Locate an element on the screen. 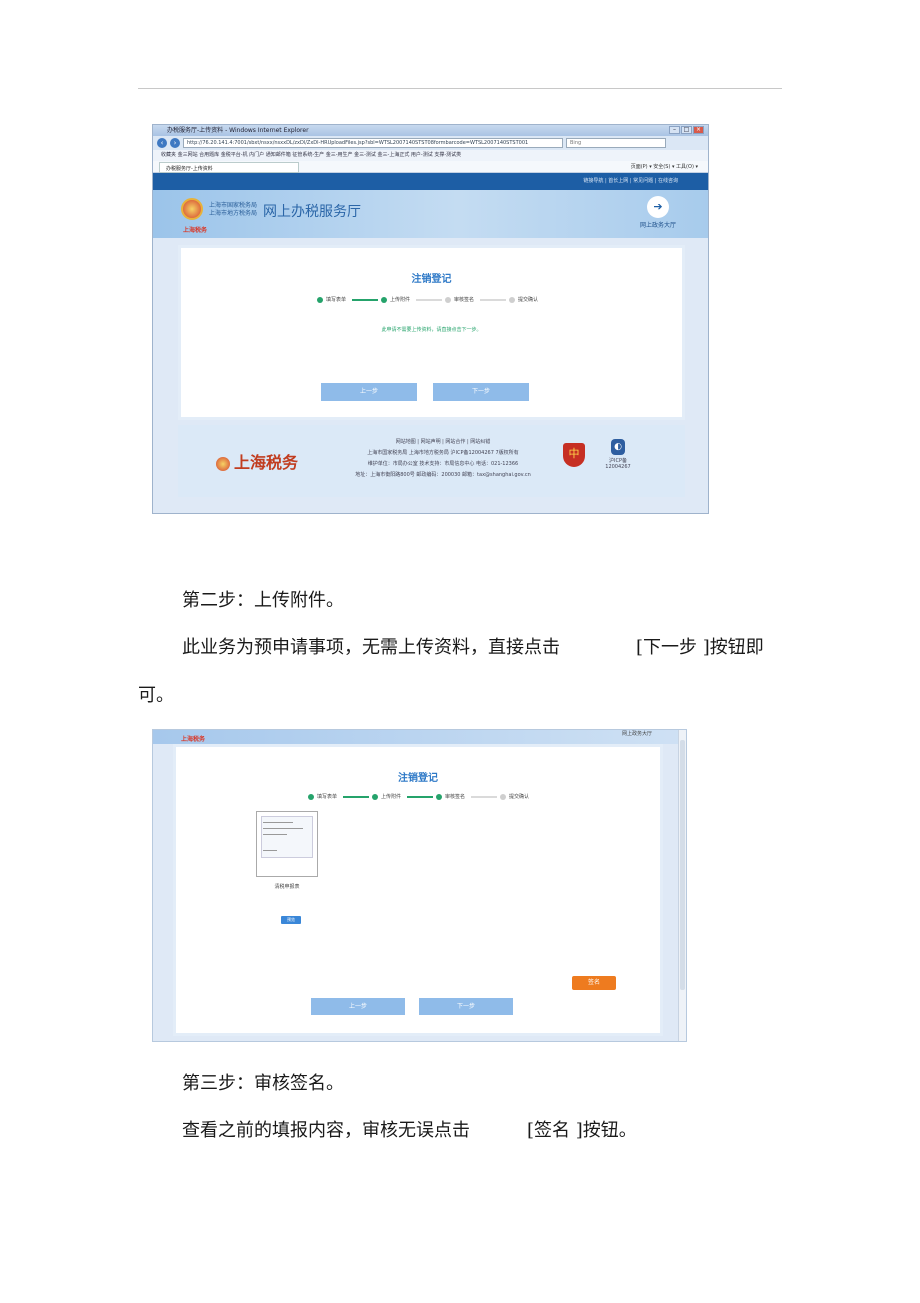  bureau-name-2: 上海市地方税务局 is located at coordinates (233, 213).